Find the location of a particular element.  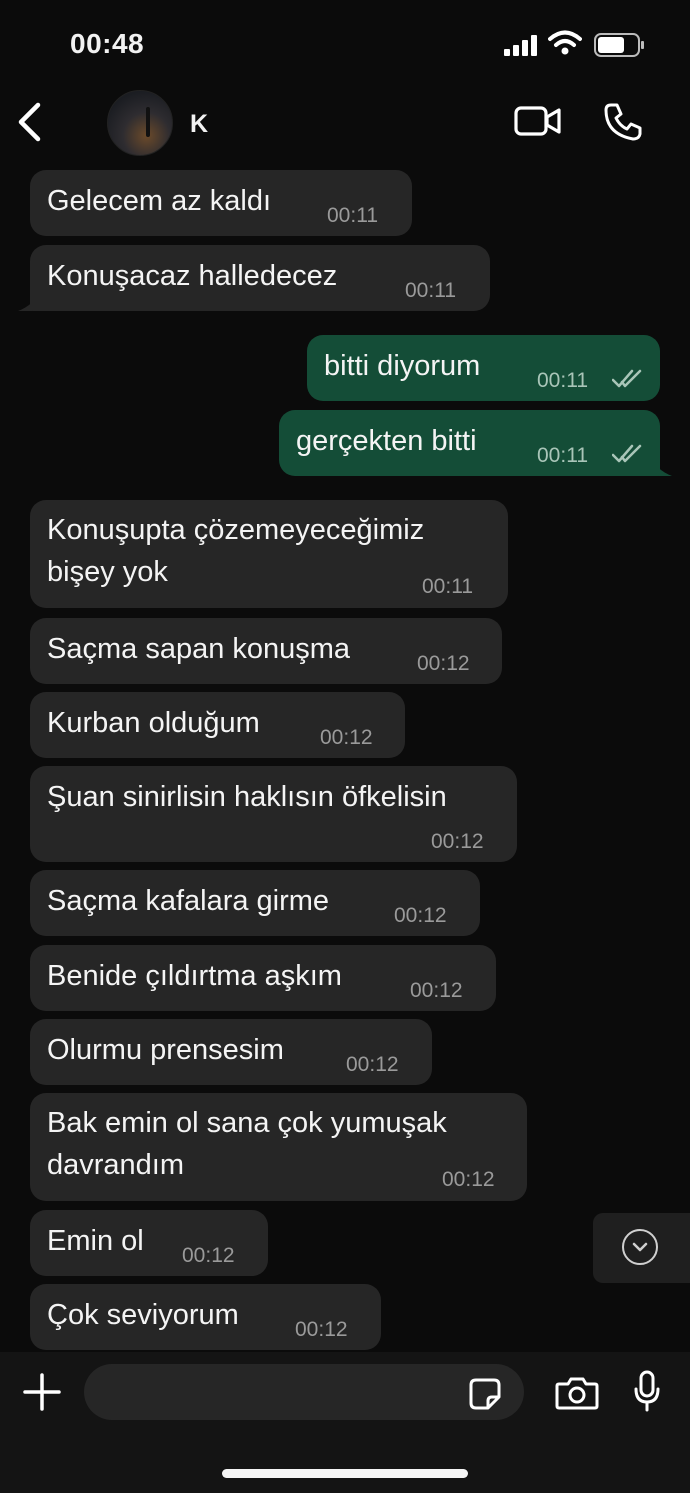

message-text: gerçekten bitti is located at coordinates (386, 441).